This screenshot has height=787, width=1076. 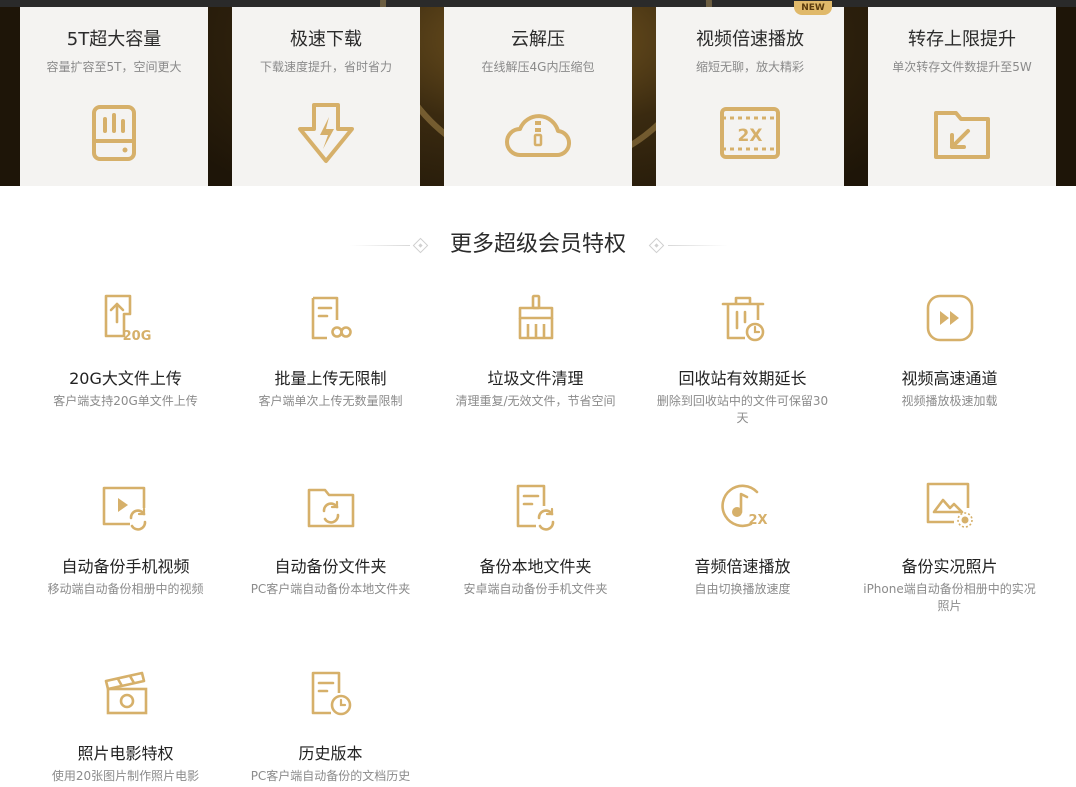 What do you see at coordinates (949, 351) in the screenshot?
I see `feature-video-channel: 视频高速通道 视频播放极速加载` at bounding box center [949, 351].